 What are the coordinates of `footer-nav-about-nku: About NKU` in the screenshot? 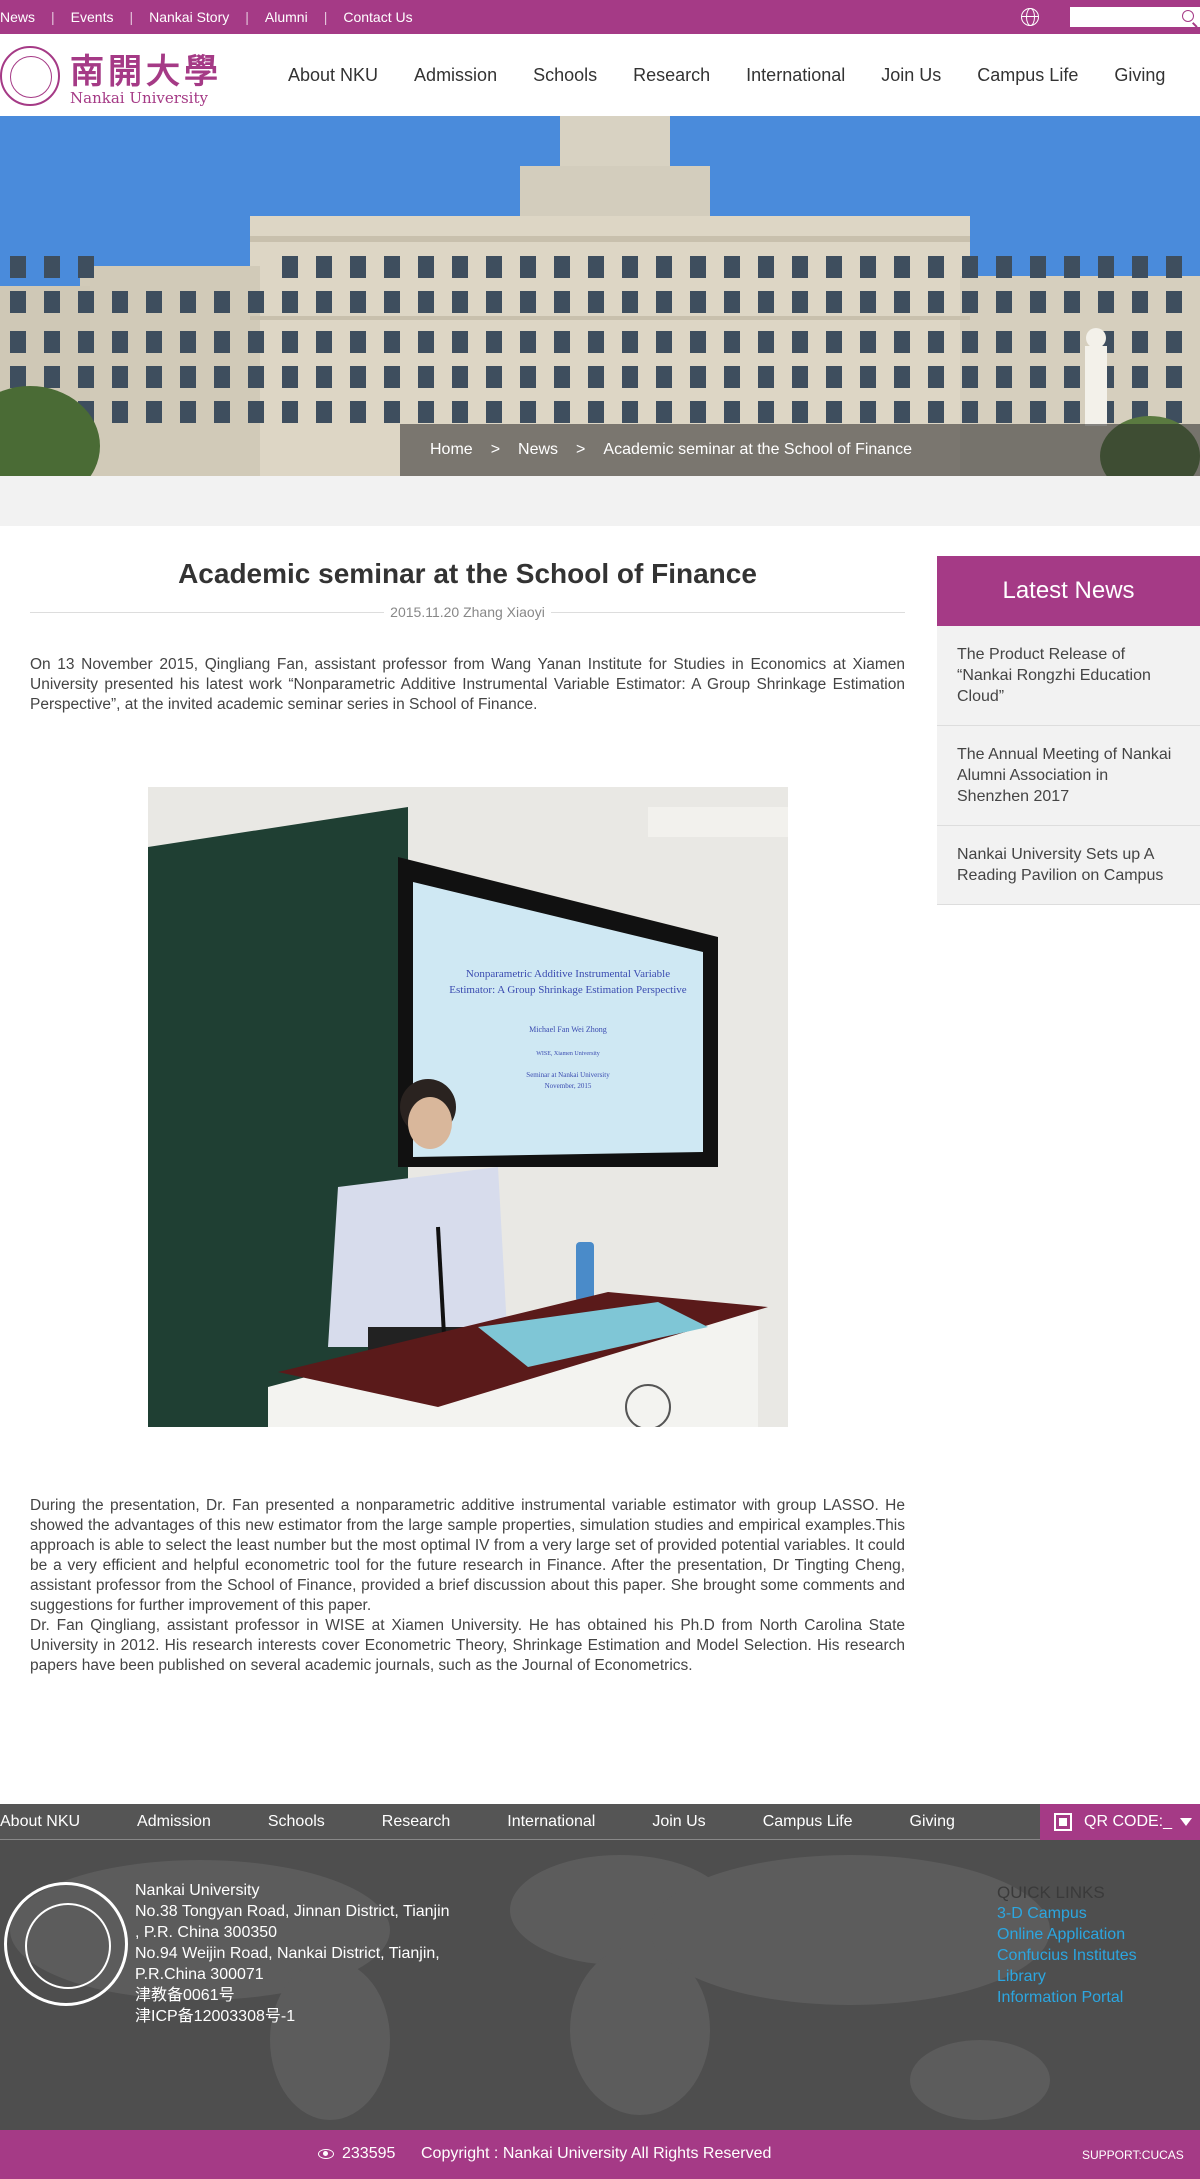 It's located at (40, 1822).